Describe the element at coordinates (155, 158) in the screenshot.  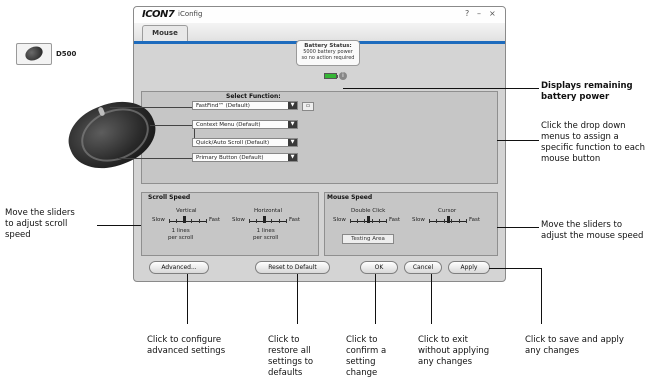
I see `leader-line-primary` at that location.